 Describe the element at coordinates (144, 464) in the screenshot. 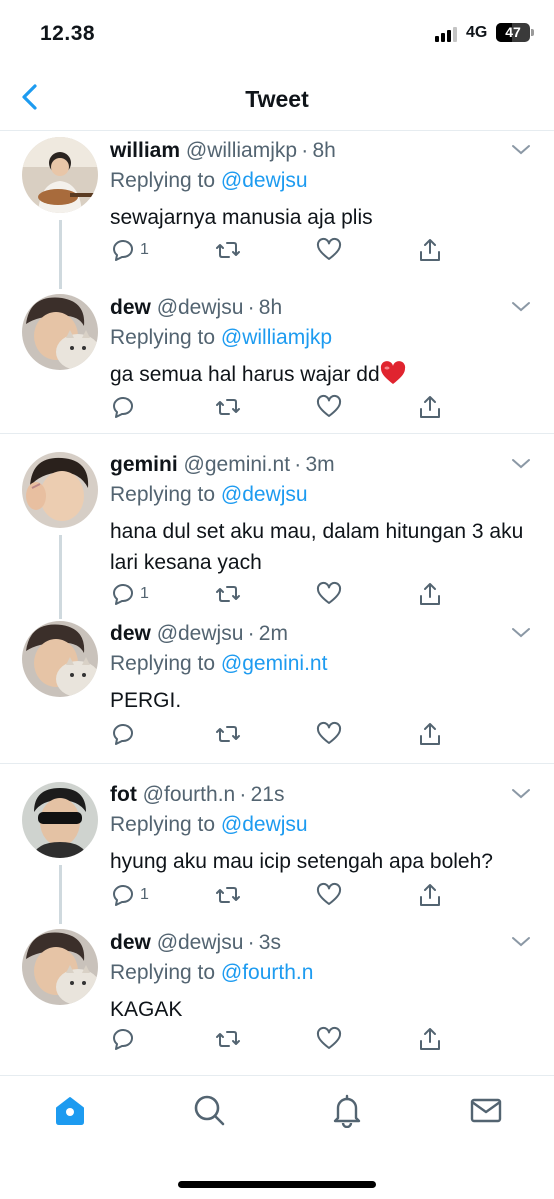

I see `display-name: gemini` at that location.